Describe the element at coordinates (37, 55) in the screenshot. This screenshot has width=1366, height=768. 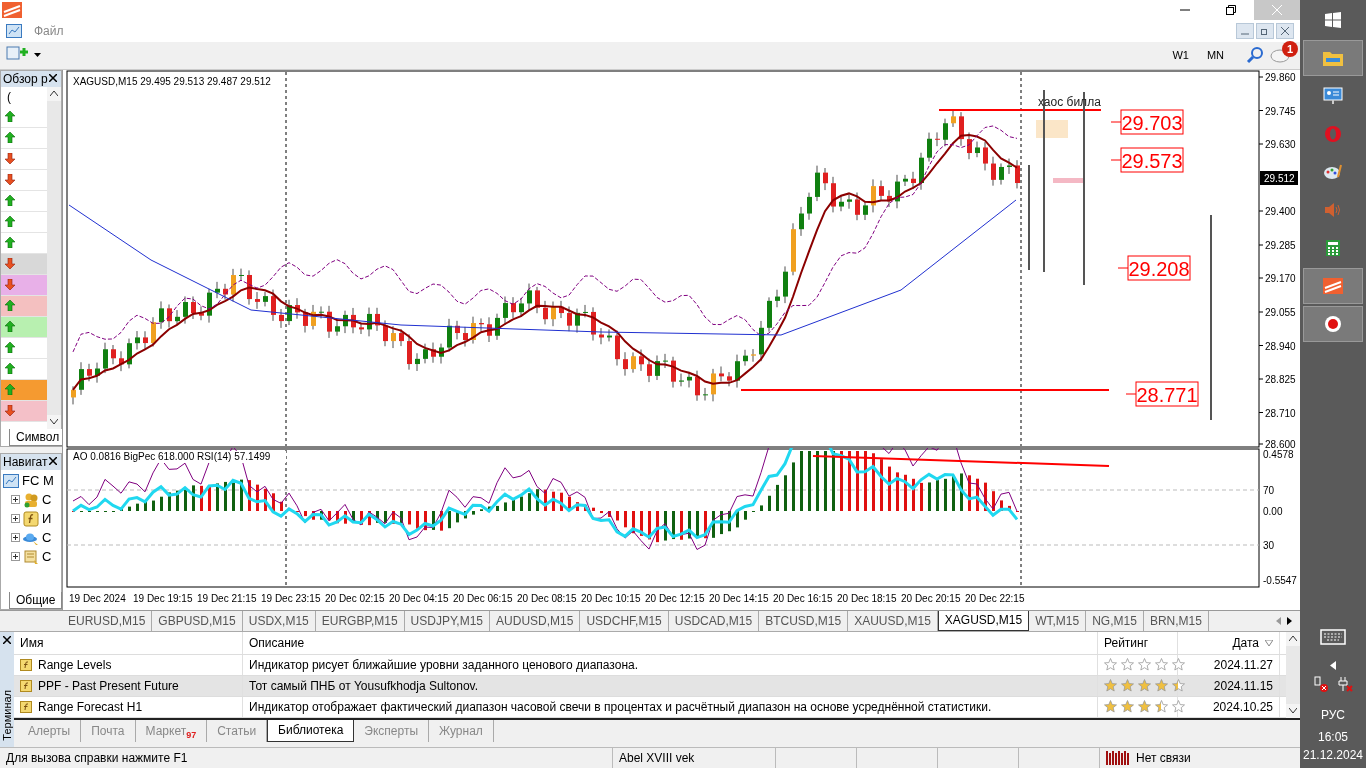
I see `caret-icon` at that location.